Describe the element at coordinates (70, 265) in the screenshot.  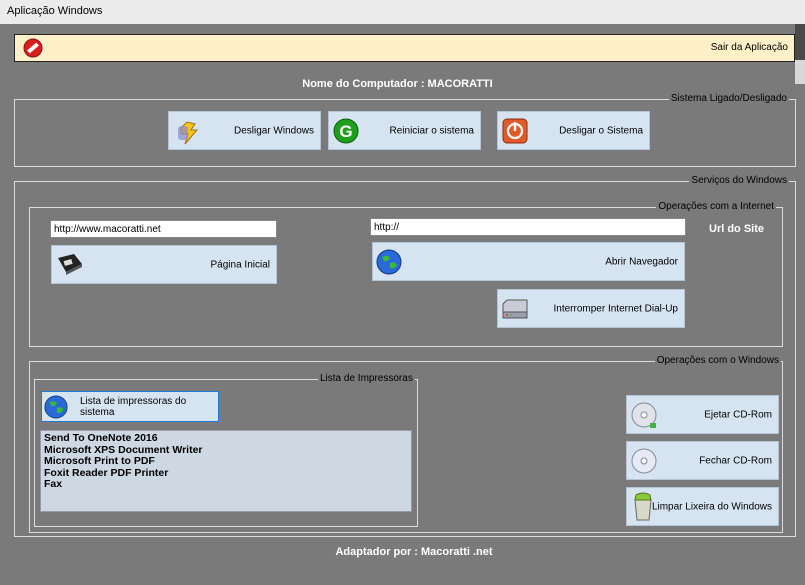
I see `floppy-disk-icon` at that location.